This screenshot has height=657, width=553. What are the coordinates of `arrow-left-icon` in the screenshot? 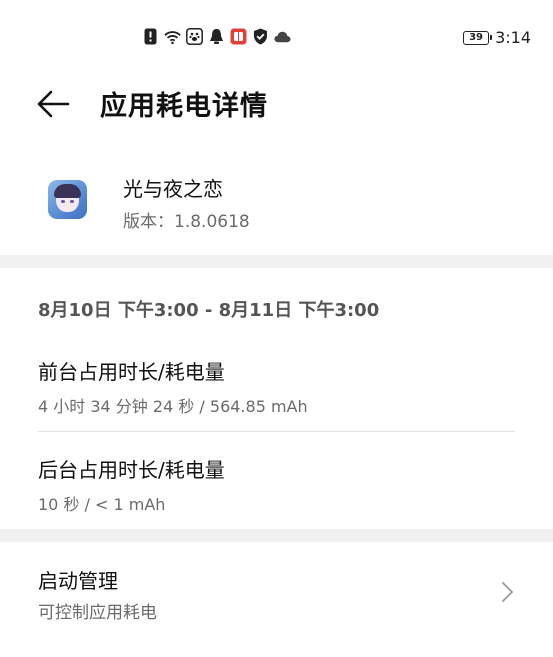 It's located at (53, 104).